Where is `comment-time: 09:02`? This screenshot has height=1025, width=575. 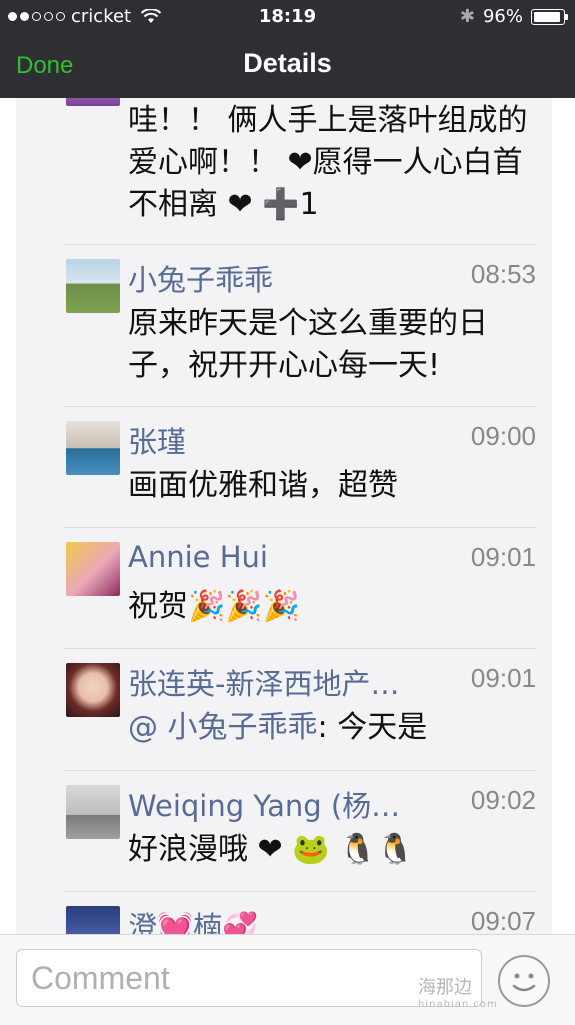
comment-time: 09:02 is located at coordinates (503, 800).